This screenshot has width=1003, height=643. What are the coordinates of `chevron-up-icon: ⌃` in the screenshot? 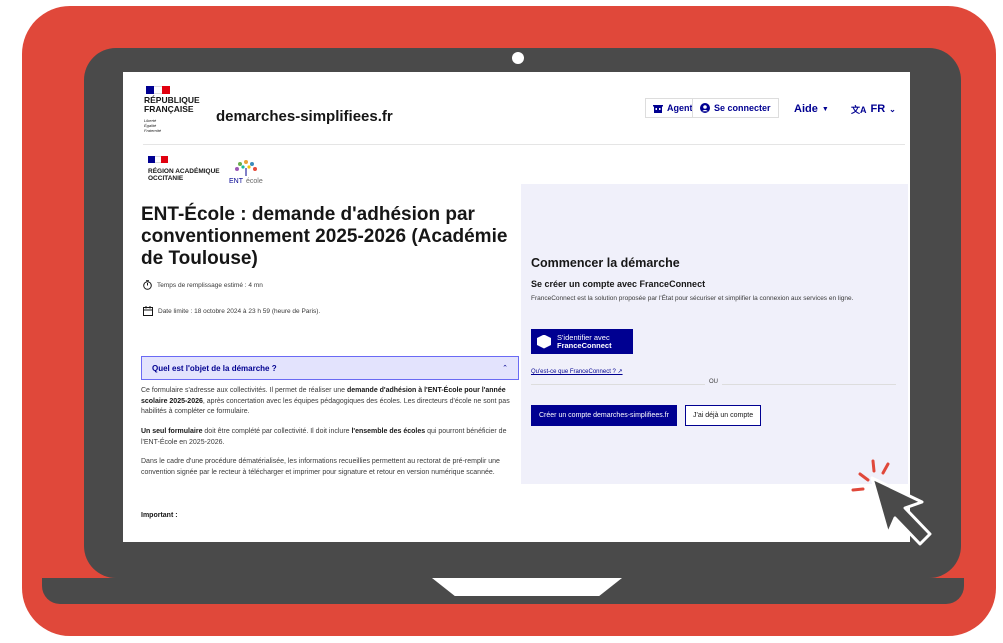 It's located at (505, 368).